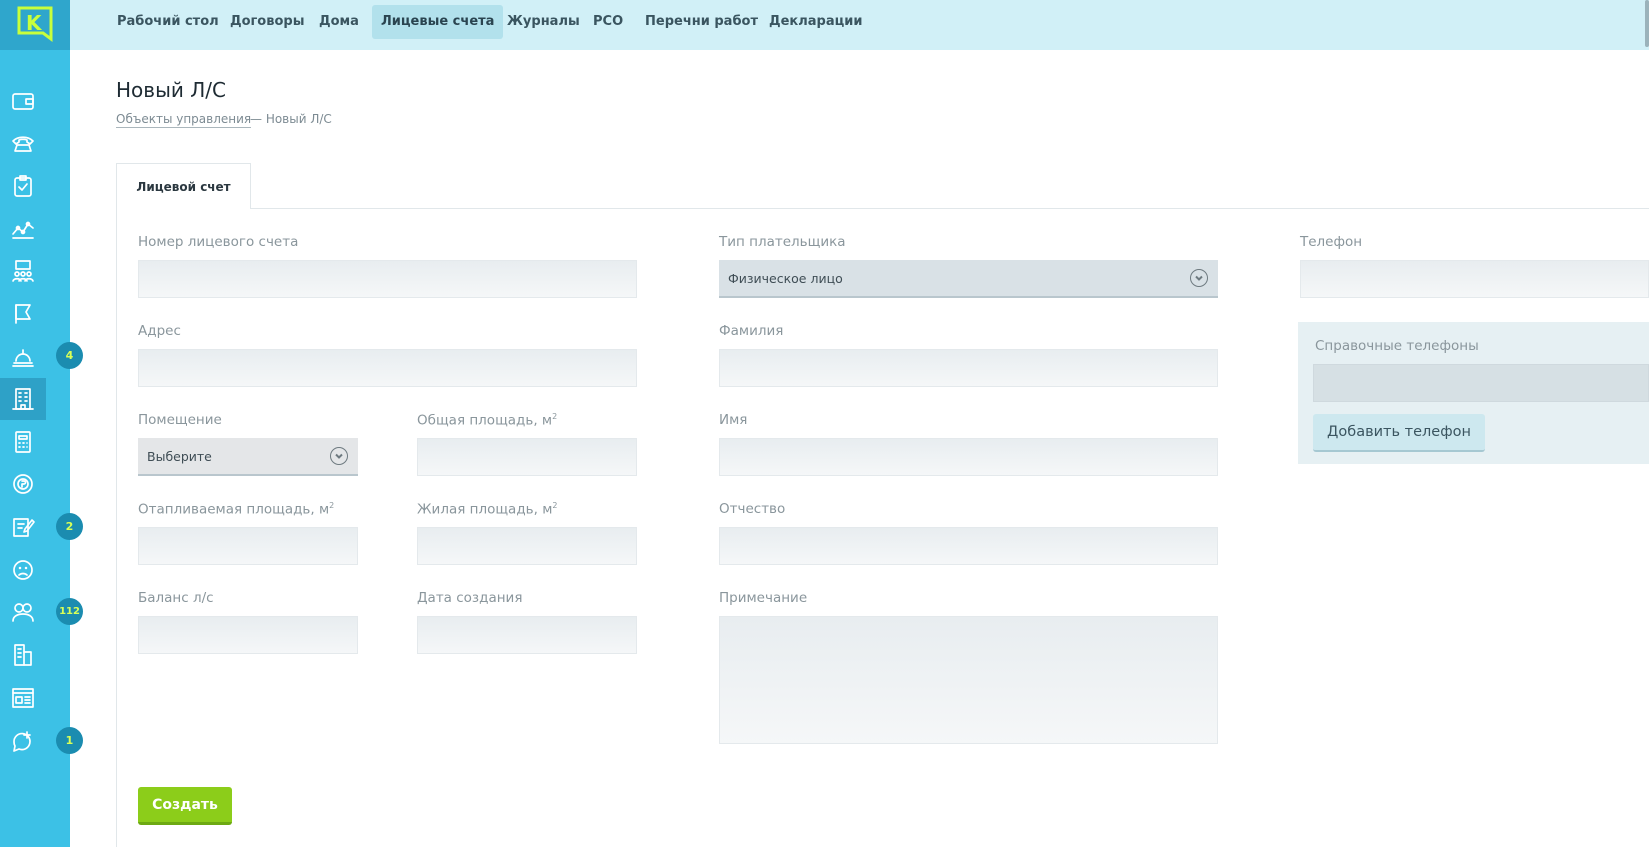  What do you see at coordinates (1474, 279) in the screenshot?
I see `phone-input` at bounding box center [1474, 279].